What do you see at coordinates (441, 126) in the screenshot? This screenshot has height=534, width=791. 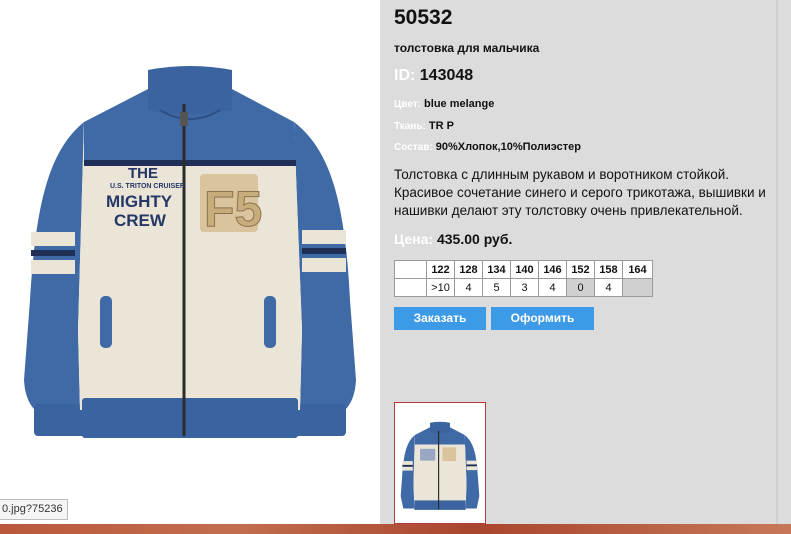 I see `attribute-value: TR P` at bounding box center [441, 126].